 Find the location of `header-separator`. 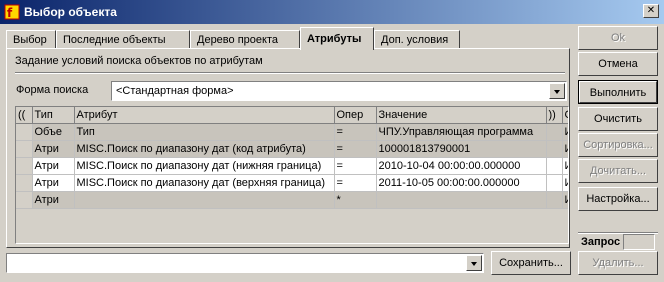

header-separator is located at coordinates (290, 73).